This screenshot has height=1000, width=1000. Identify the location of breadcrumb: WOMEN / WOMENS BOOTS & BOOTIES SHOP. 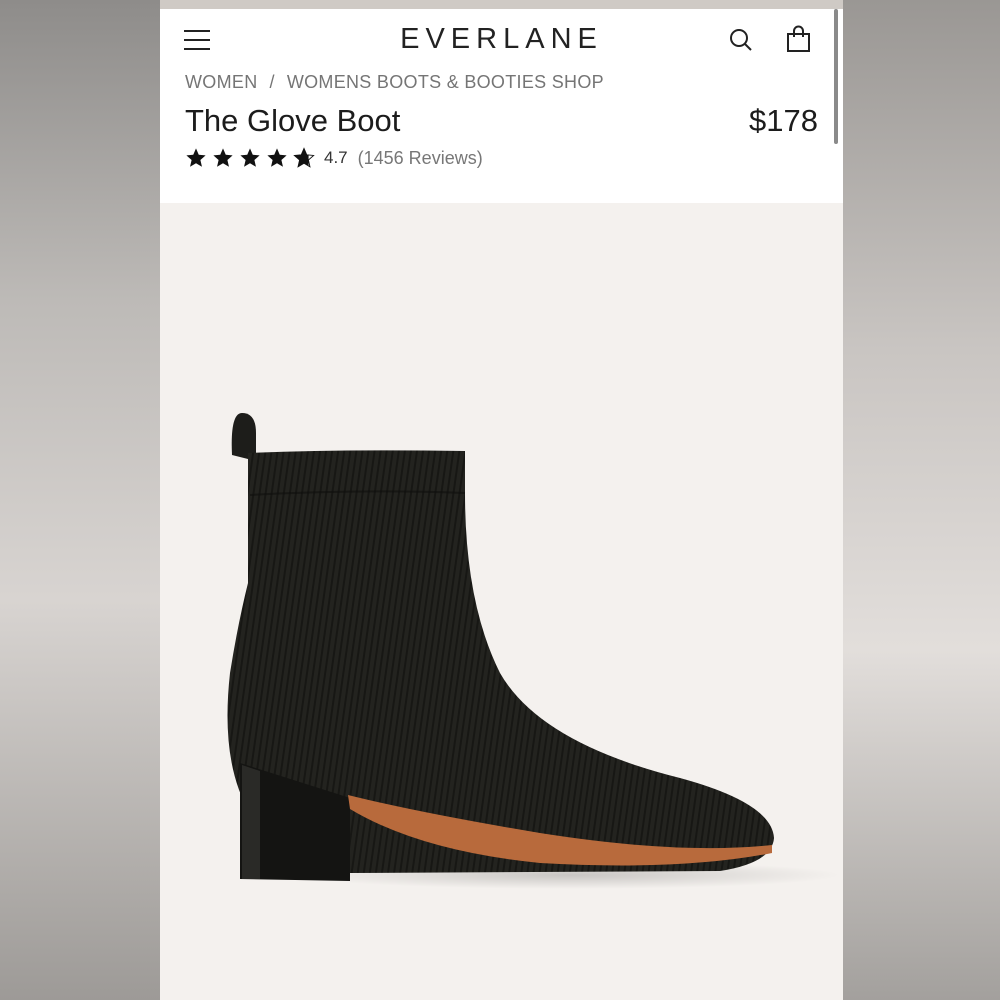
(394, 82).